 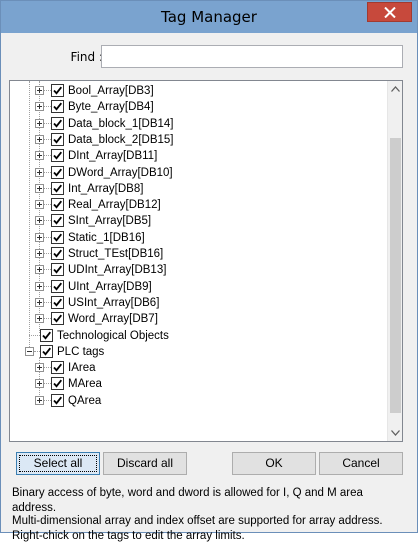 I want to click on tree-item-label: UInt_Array[DB9], so click(x=110, y=286).